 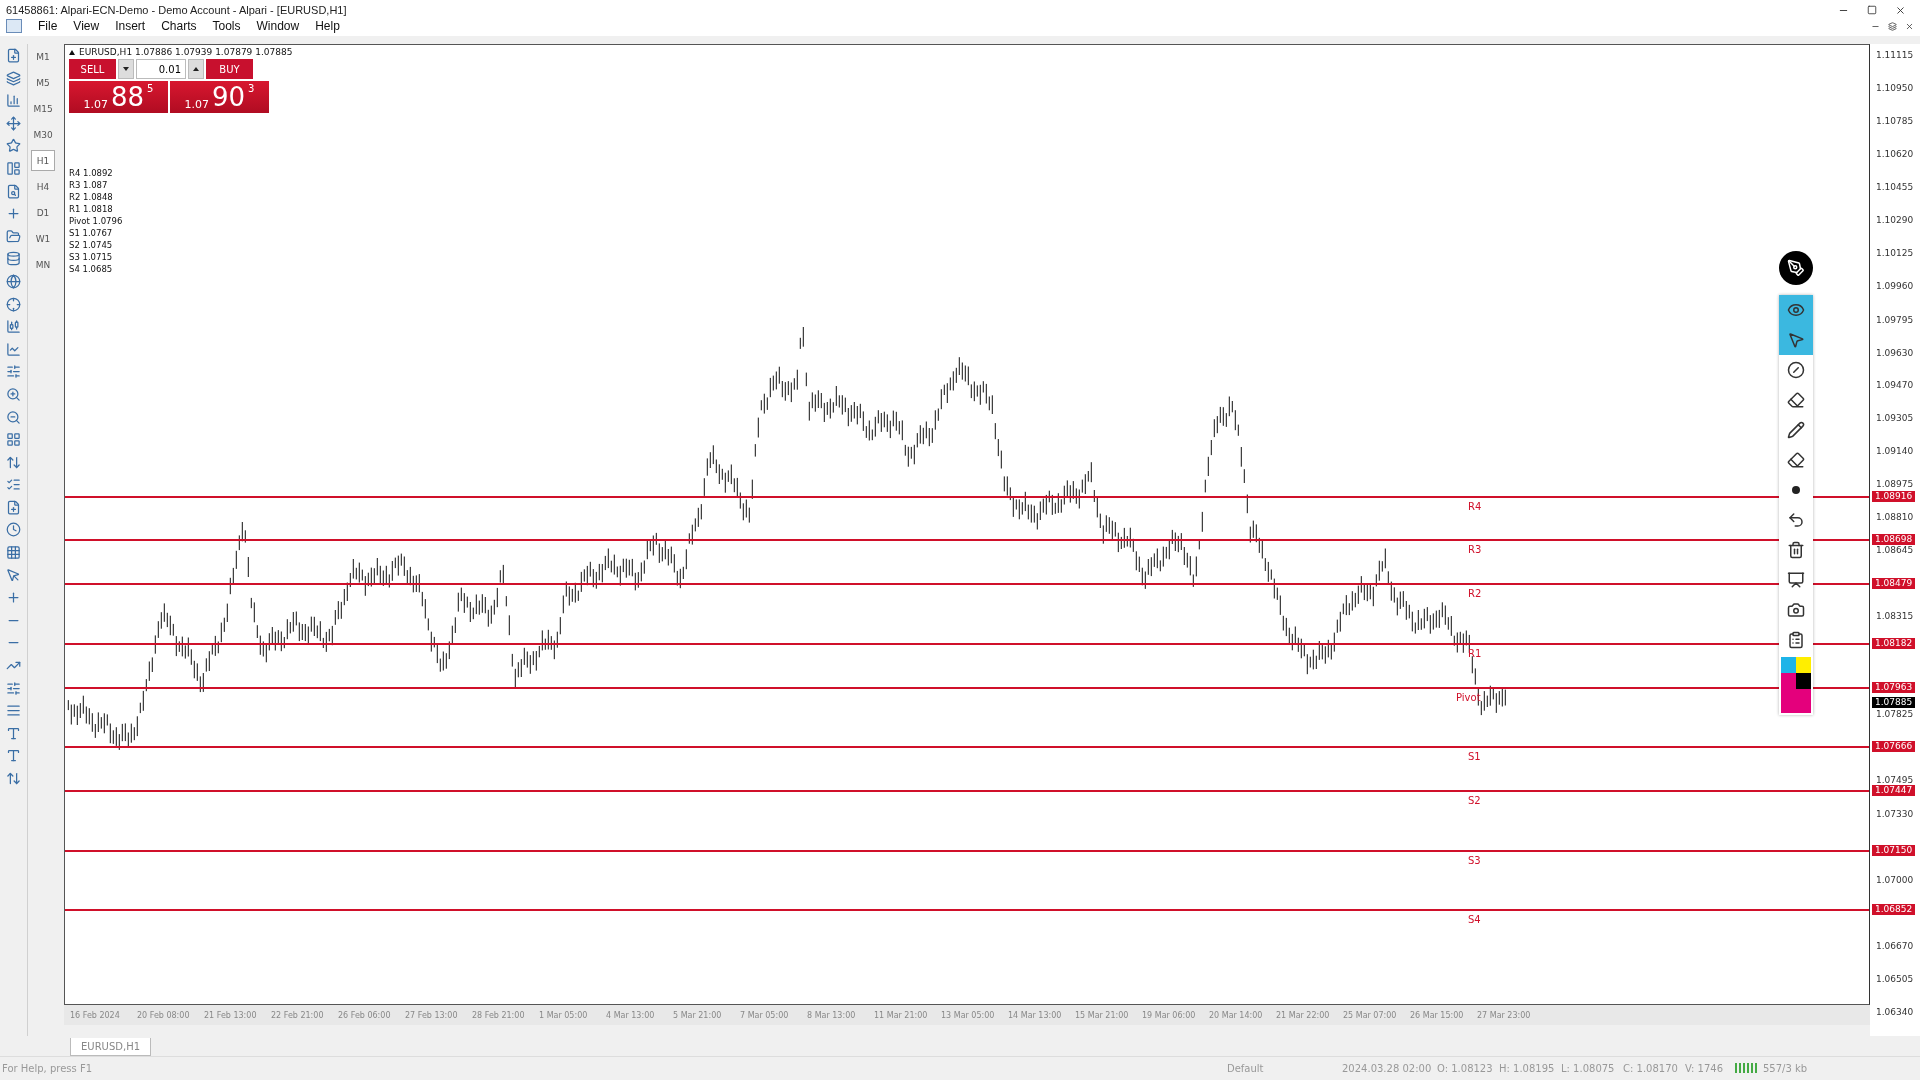 What do you see at coordinates (13, 778) in the screenshot?
I see `arrows-icon` at bounding box center [13, 778].